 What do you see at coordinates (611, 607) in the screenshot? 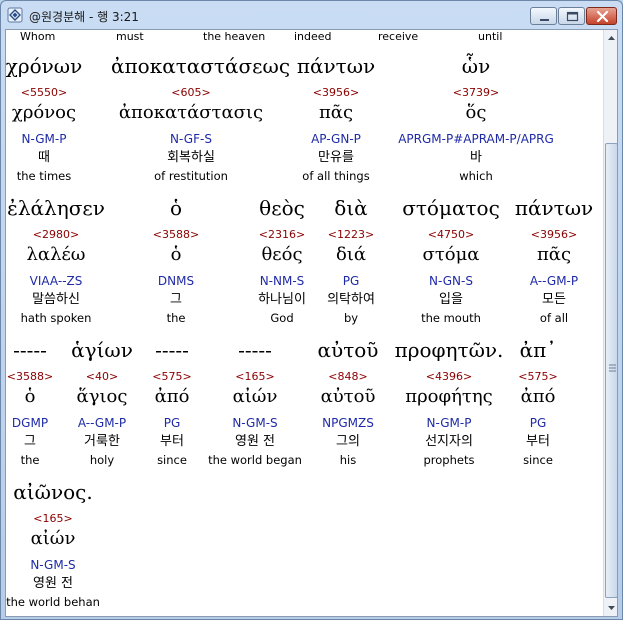
I see `scroll-down-arrow-icon` at bounding box center [611, 607].